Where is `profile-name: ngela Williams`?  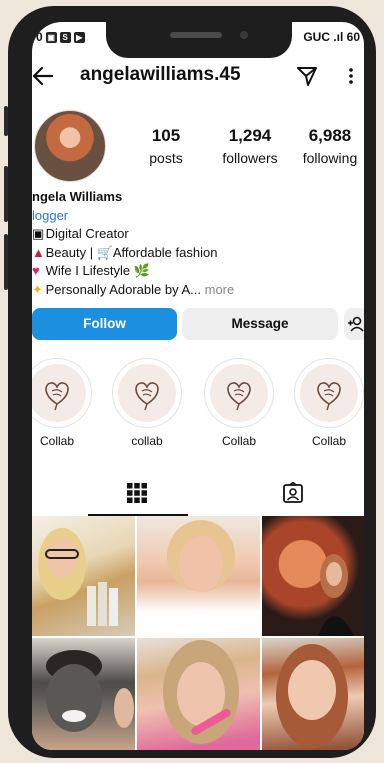
profile-name: ngela Williams is located at coordinates (77, 196).